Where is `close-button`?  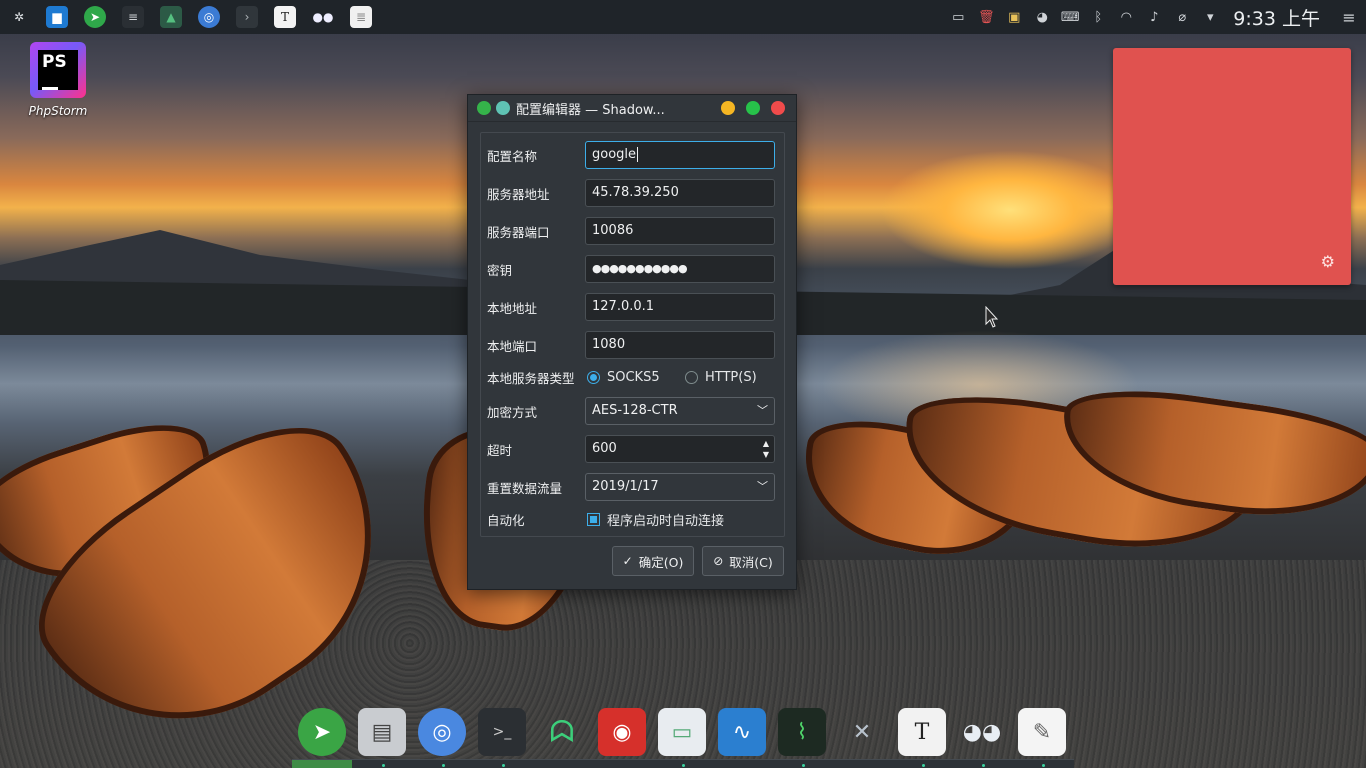
close-button is located at coordinates (778, 108).